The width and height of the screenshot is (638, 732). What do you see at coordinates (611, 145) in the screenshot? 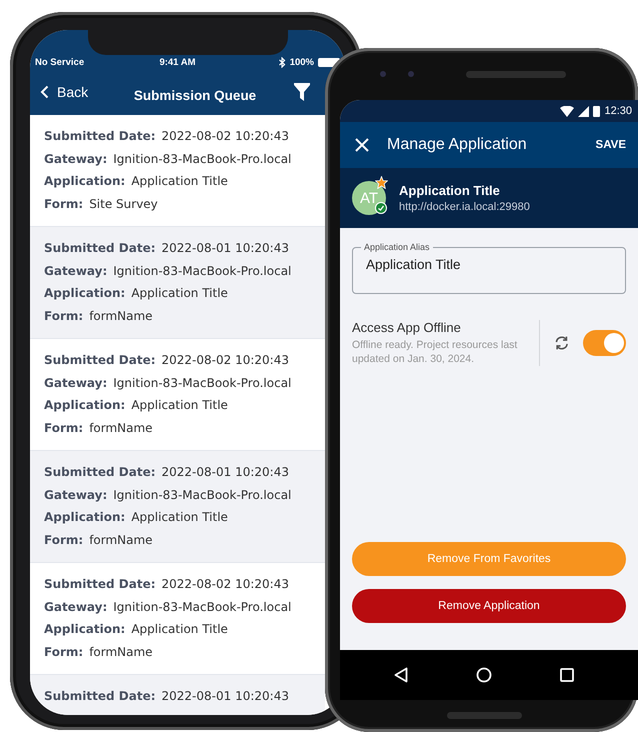
I see `save-button: SAVE` at bounding box center [611, 145].